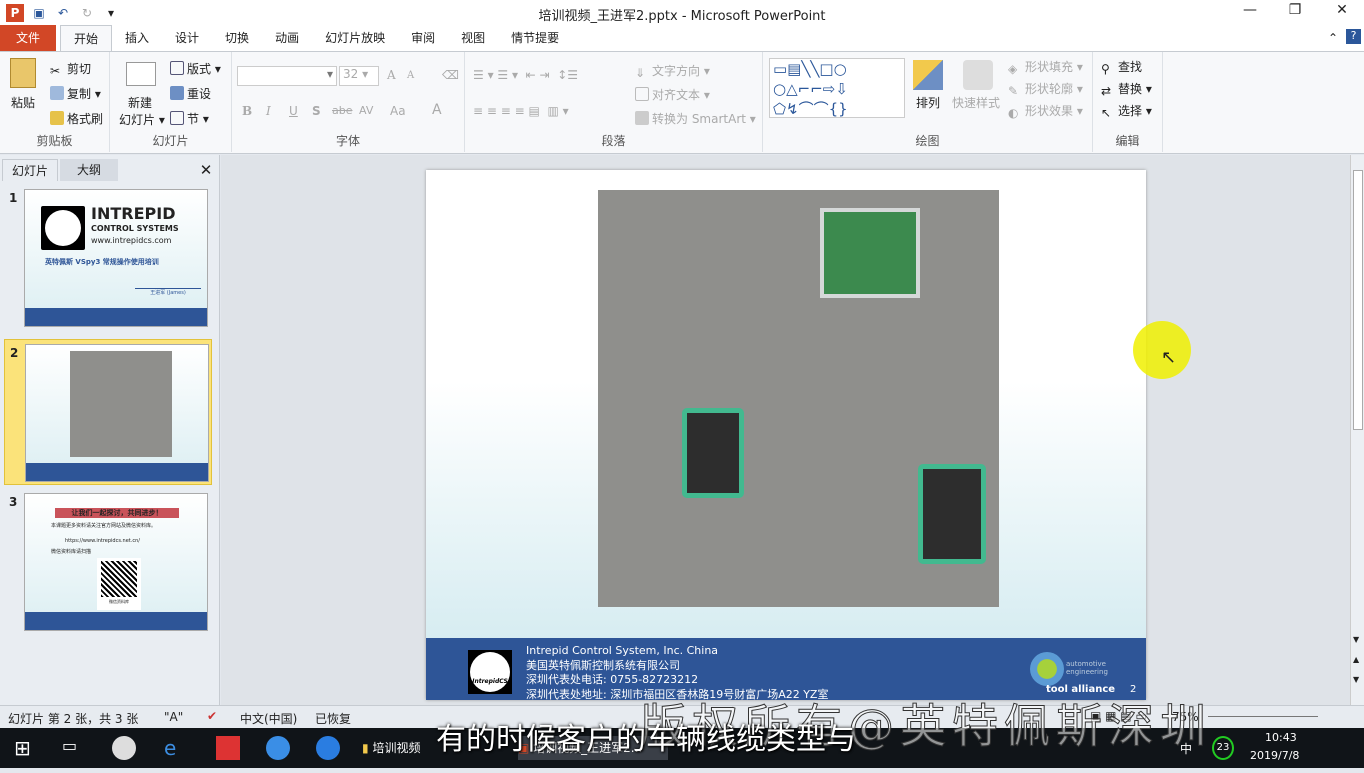 The height and width of the screenshot is (773, 1364). Describe the element at coordinates (247, 111) in the screenshot. I see `bold-button: B` at that location.